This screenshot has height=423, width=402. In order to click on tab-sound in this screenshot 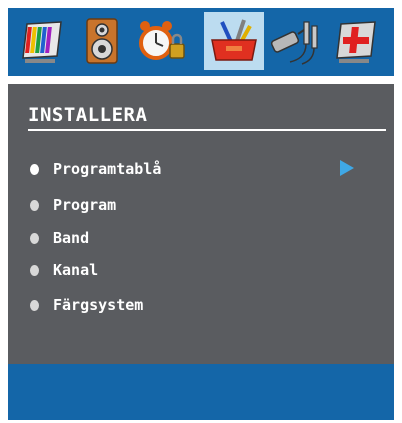, I will do `click(102, 41)`.